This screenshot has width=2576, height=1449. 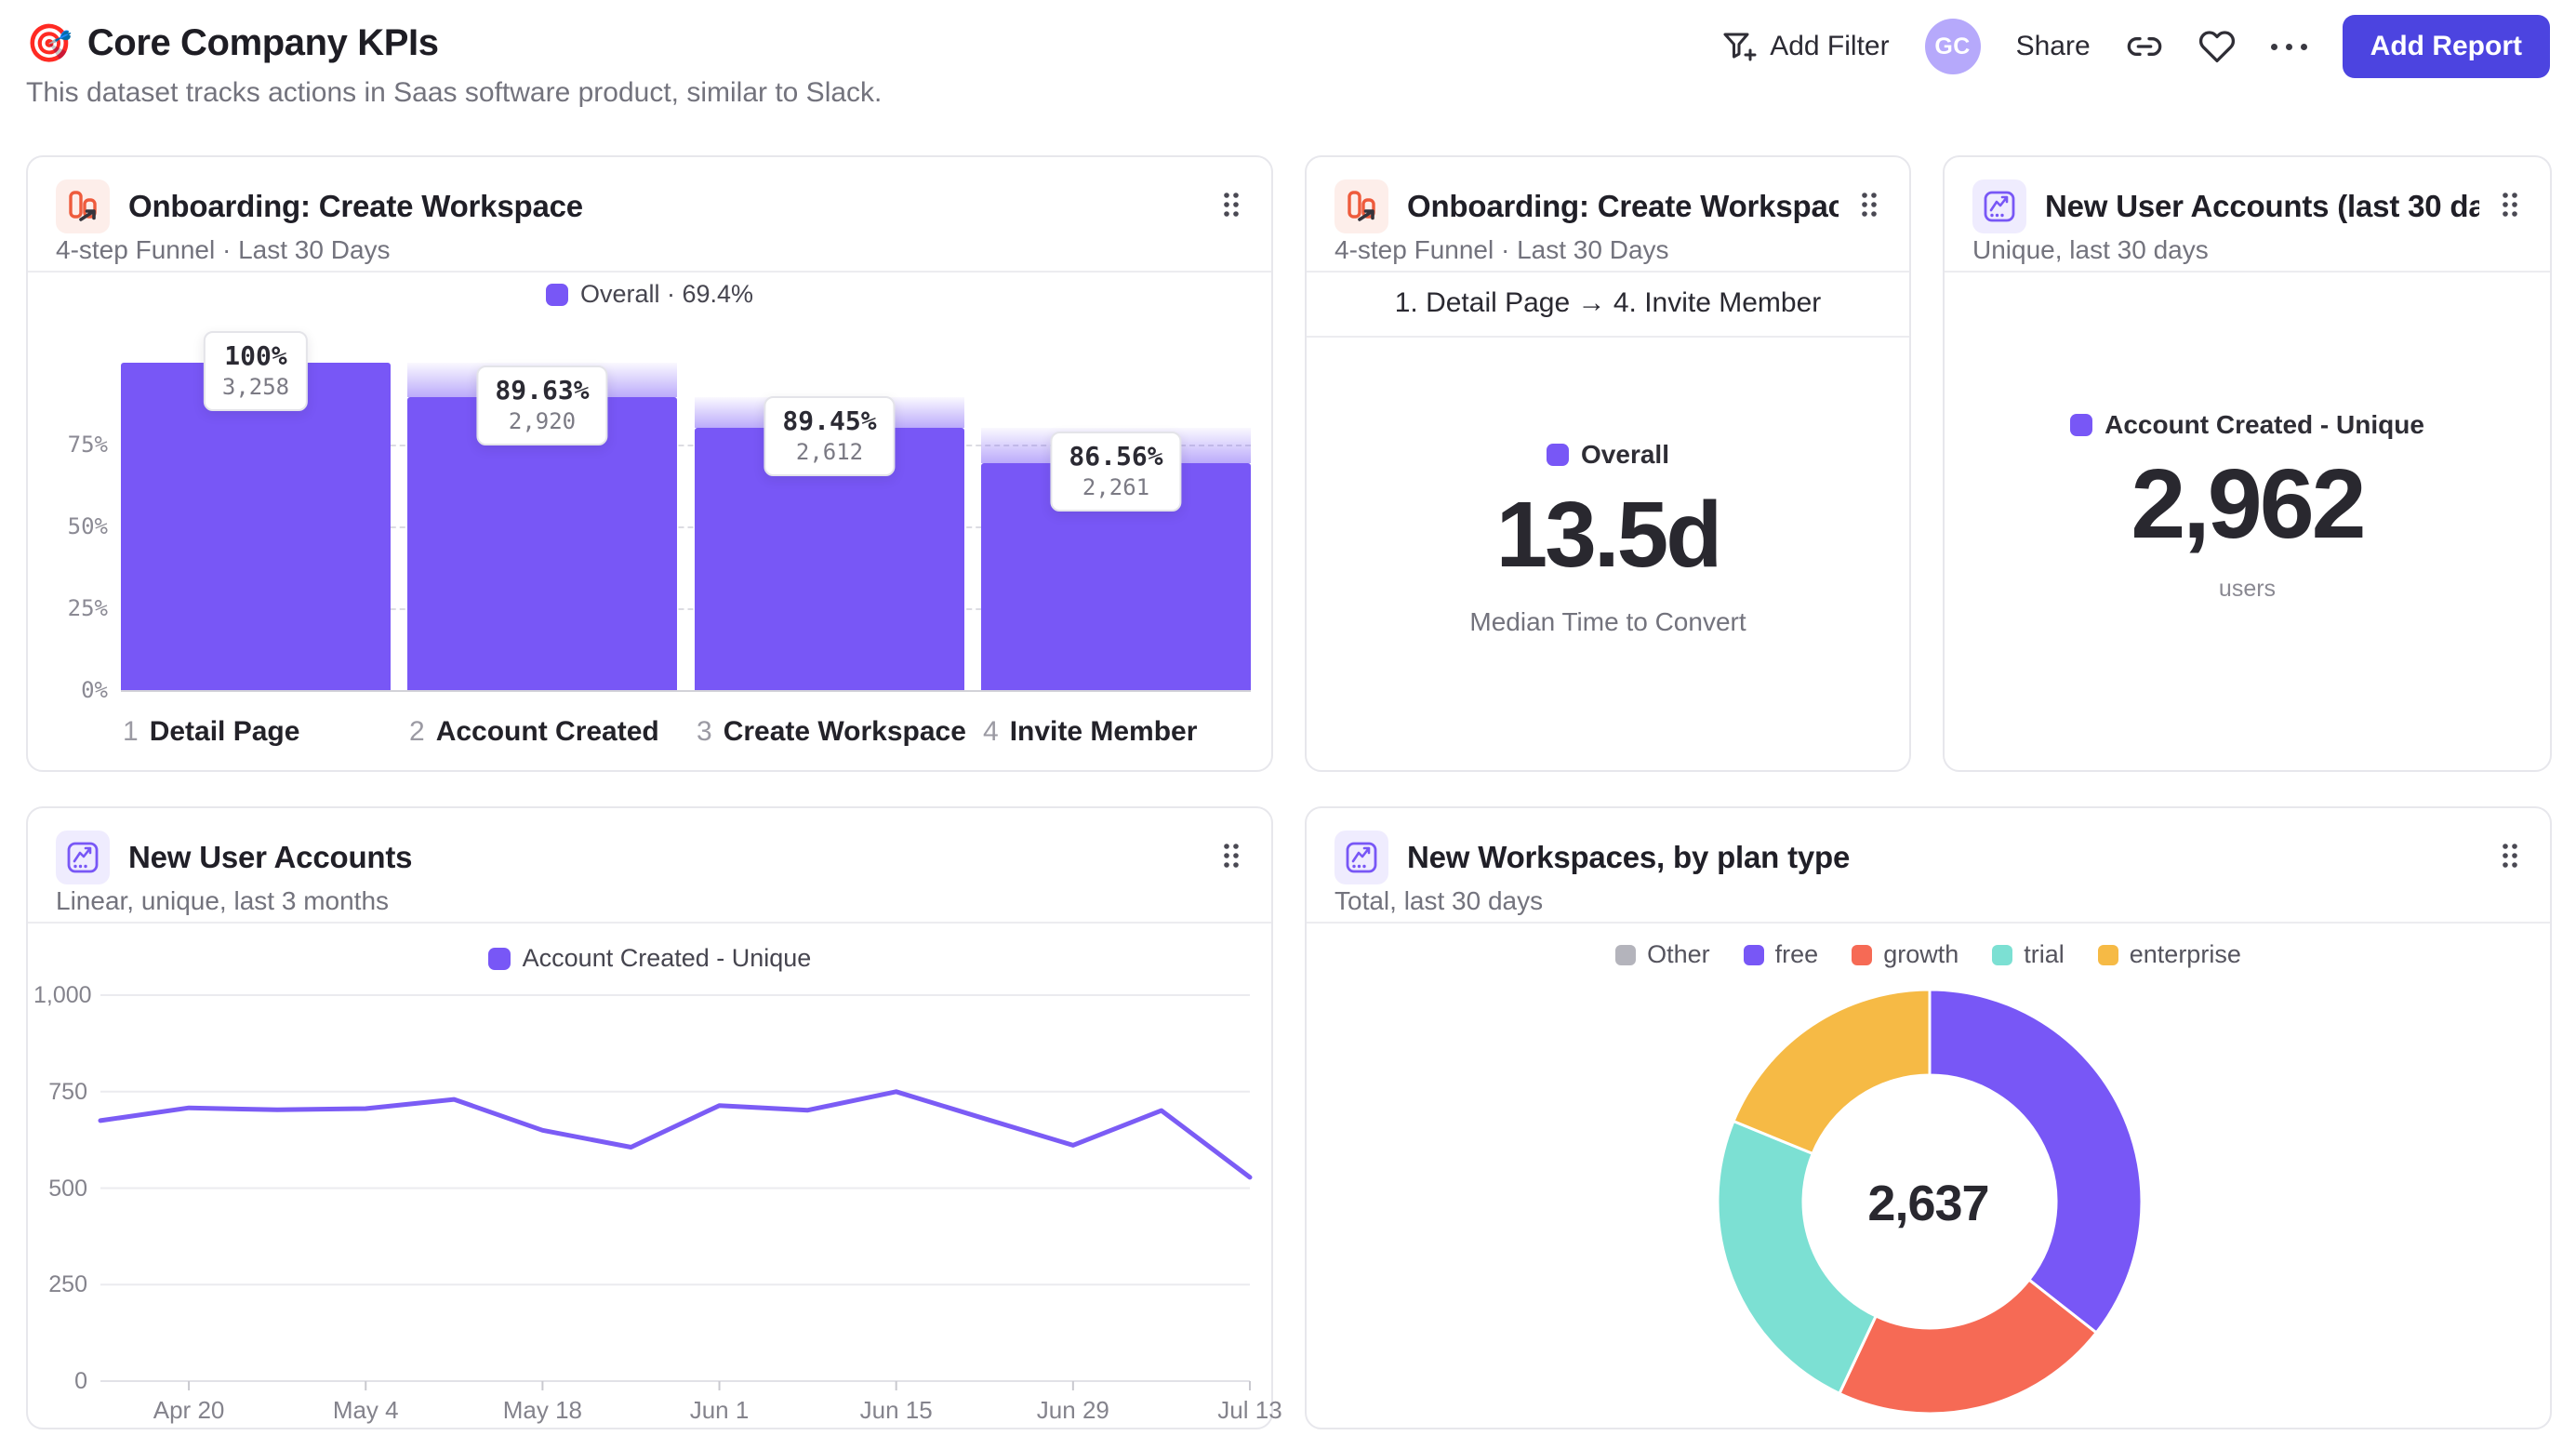 I want to click on add-filter-button: Add Filter, so click(x=1805, y=46).